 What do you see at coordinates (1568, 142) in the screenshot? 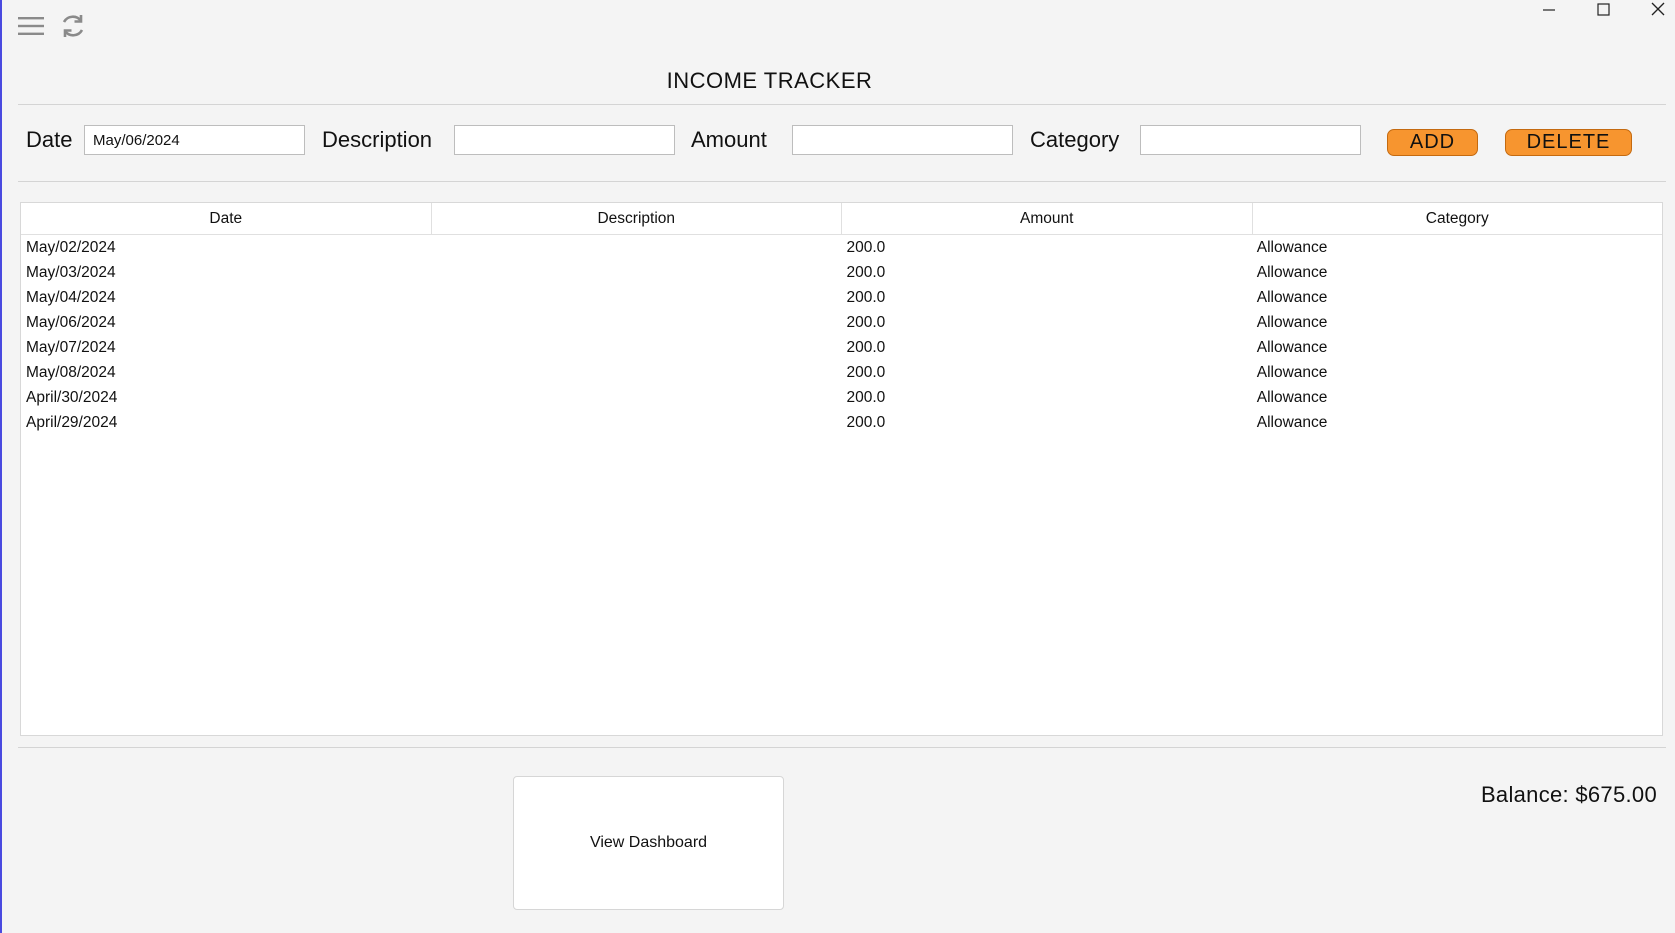
I see `delete-button: DELETE` at bounding box center [1568, 142].